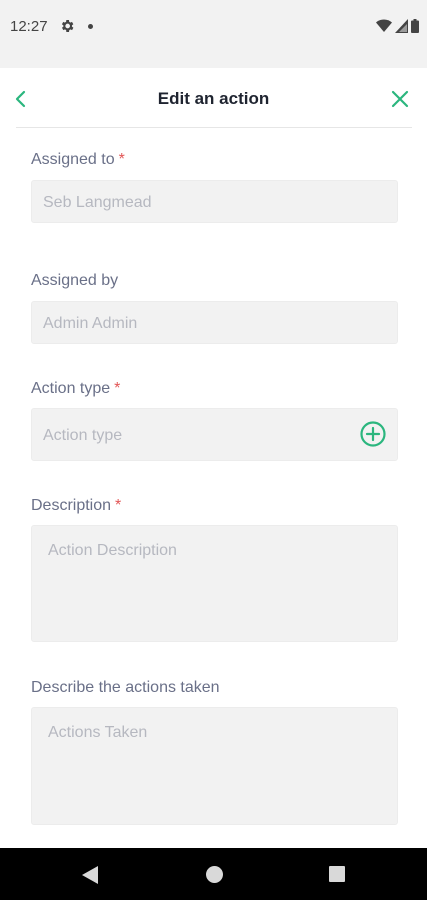 The width and height of the screenshot is (427, 900). What do you see at coordinates (29, 26) in the screenshot?
I see `status-time: 12:27` at bounding box center [29, 26].